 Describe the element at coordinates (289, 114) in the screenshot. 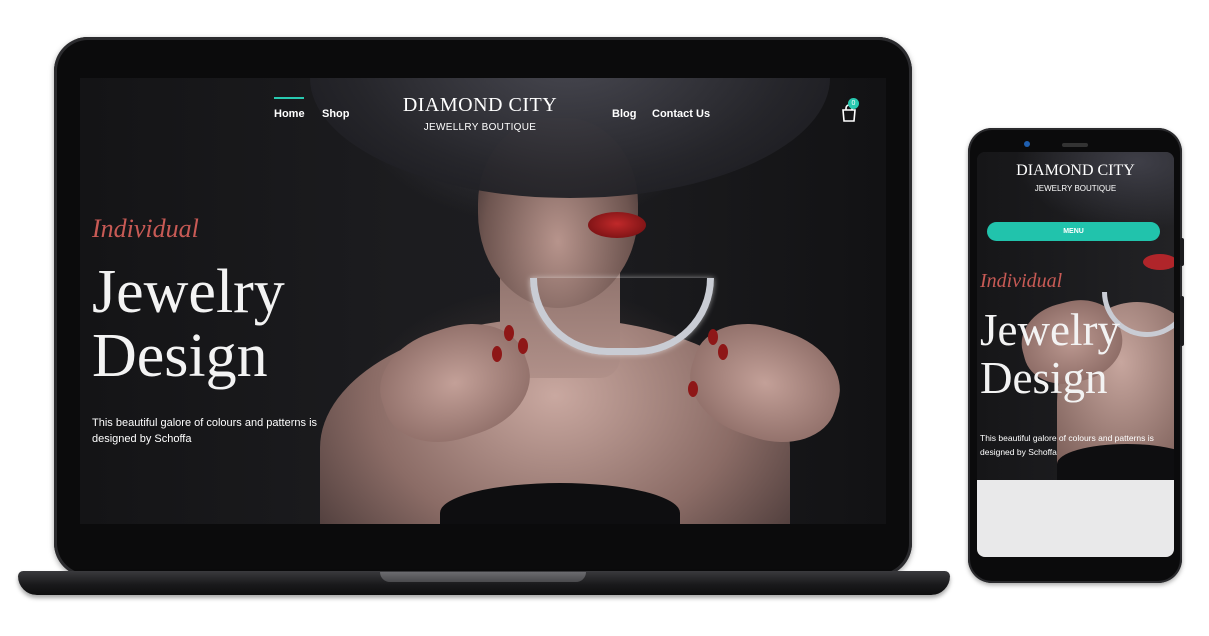

I see `nav-home: Home` at that location.